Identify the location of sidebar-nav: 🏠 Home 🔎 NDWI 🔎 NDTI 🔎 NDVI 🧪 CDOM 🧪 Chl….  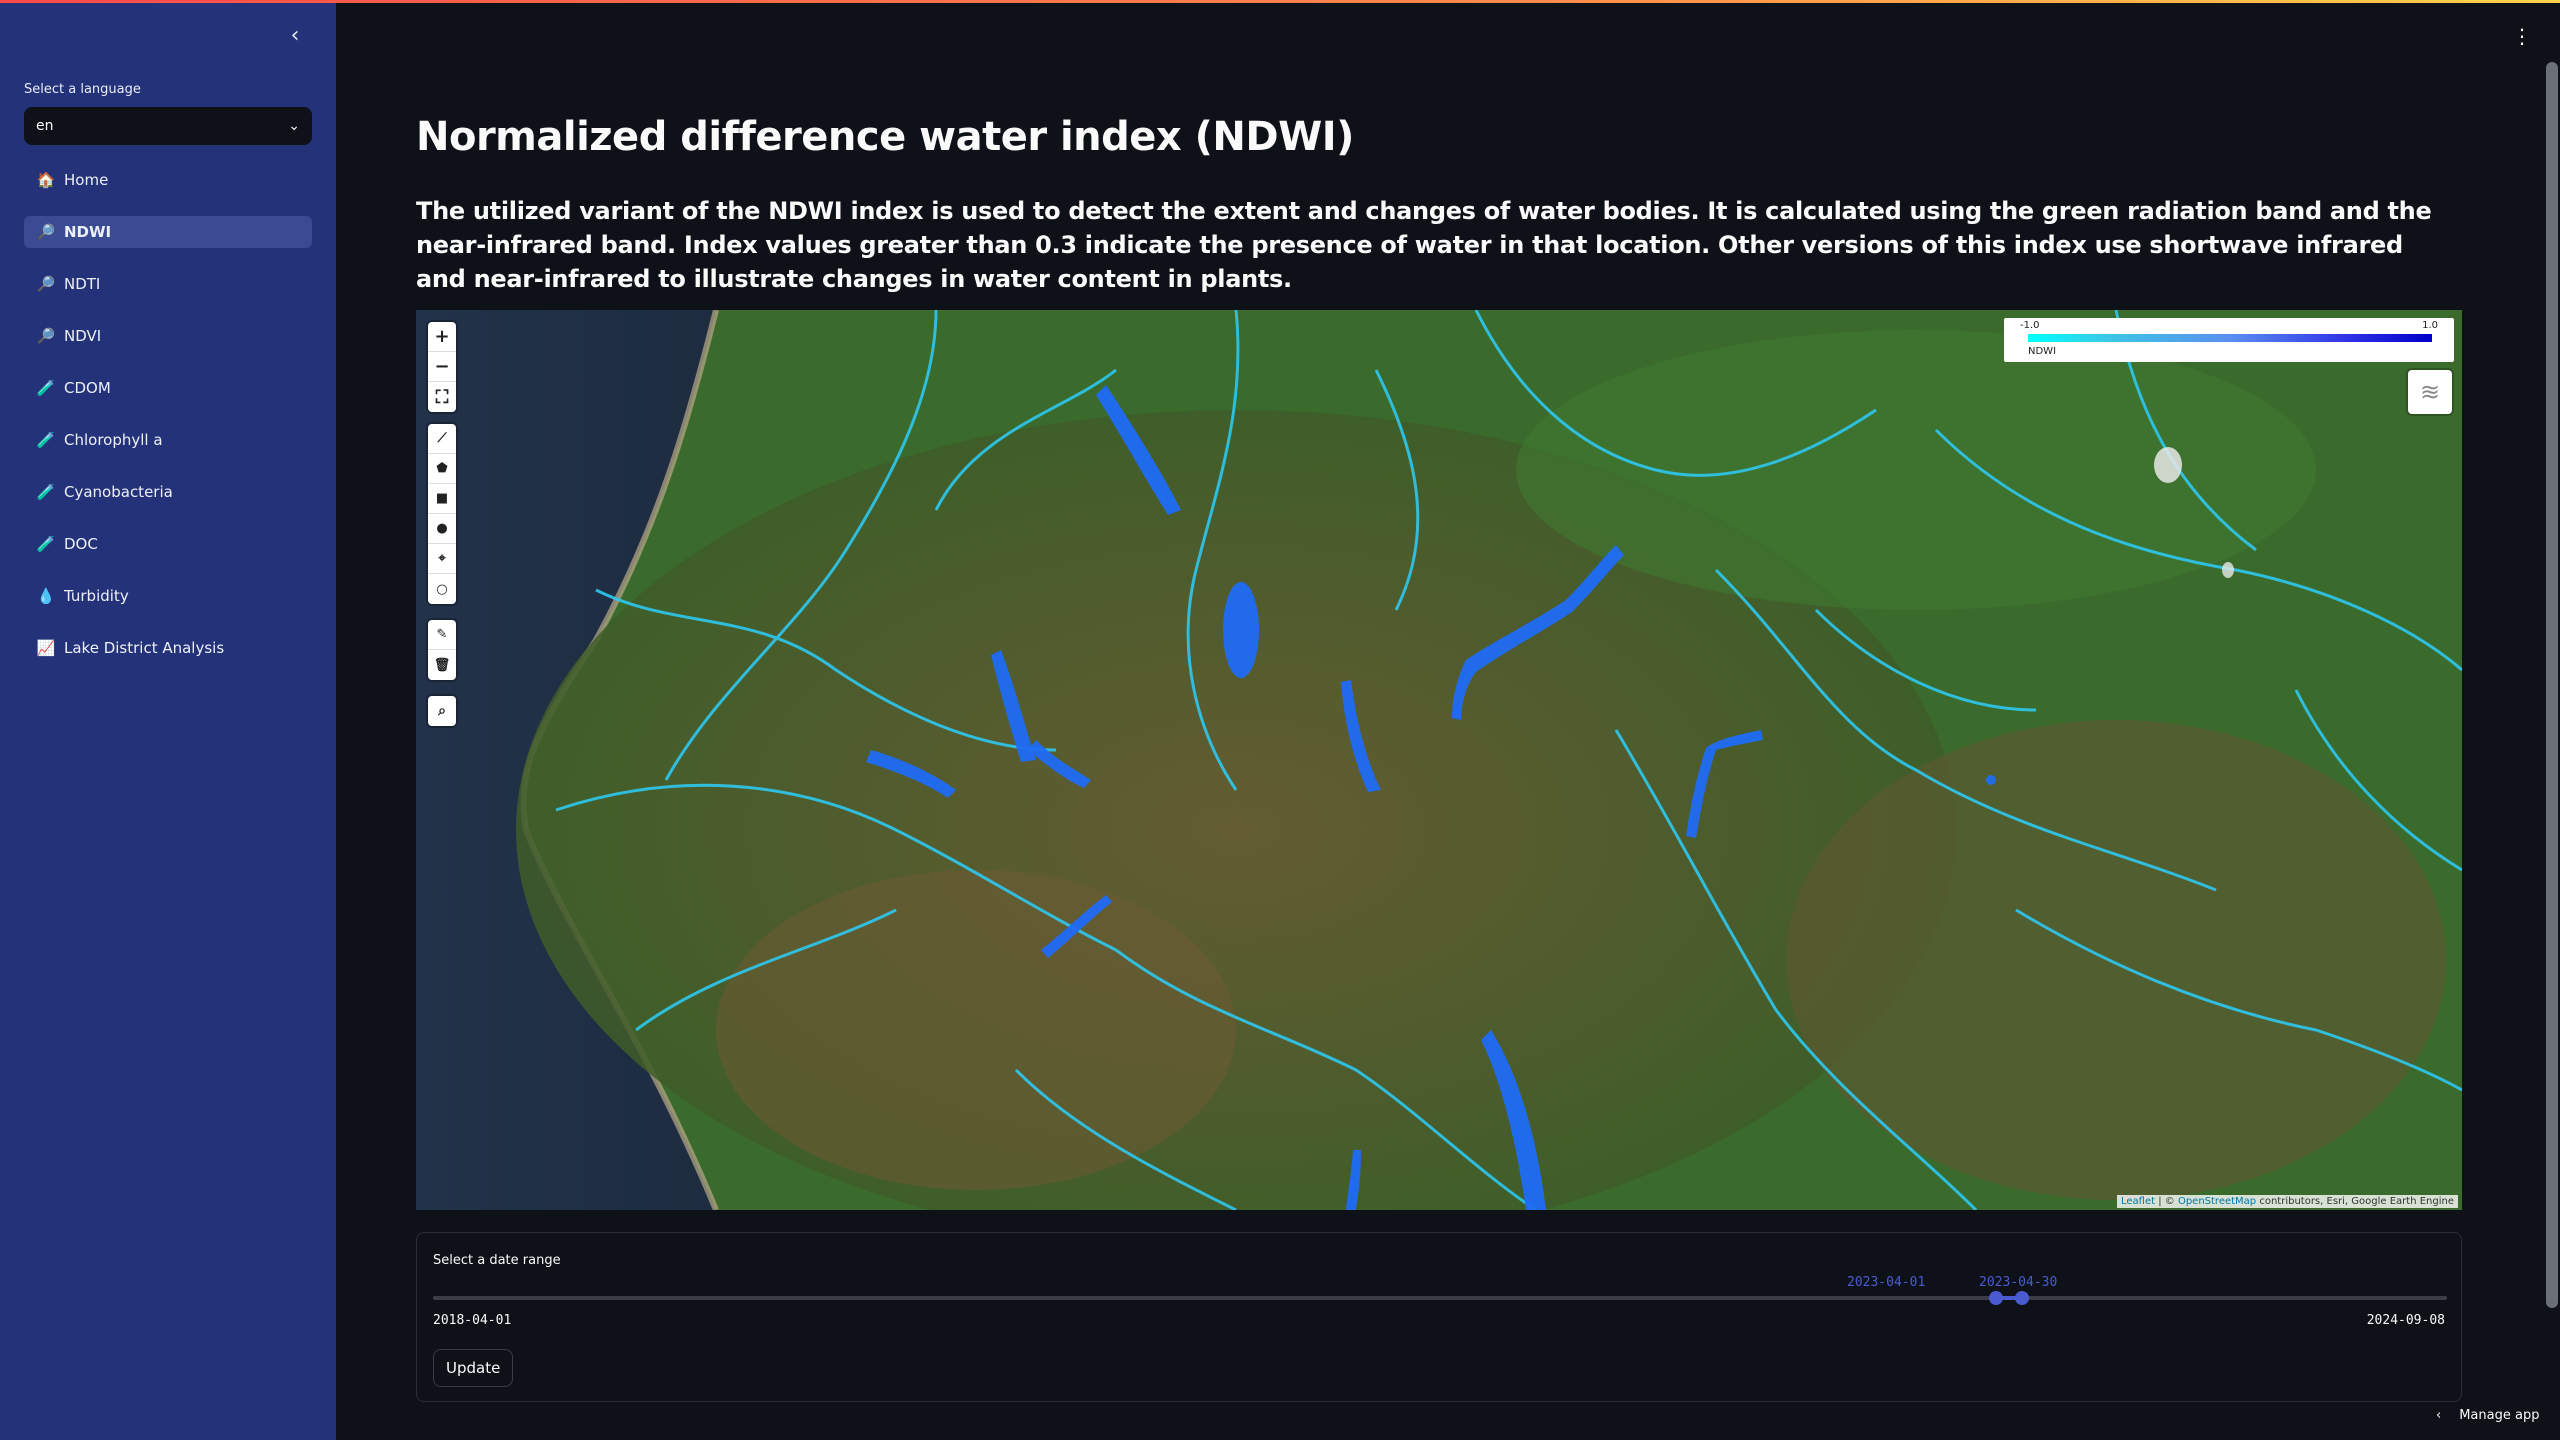
(168, 424).